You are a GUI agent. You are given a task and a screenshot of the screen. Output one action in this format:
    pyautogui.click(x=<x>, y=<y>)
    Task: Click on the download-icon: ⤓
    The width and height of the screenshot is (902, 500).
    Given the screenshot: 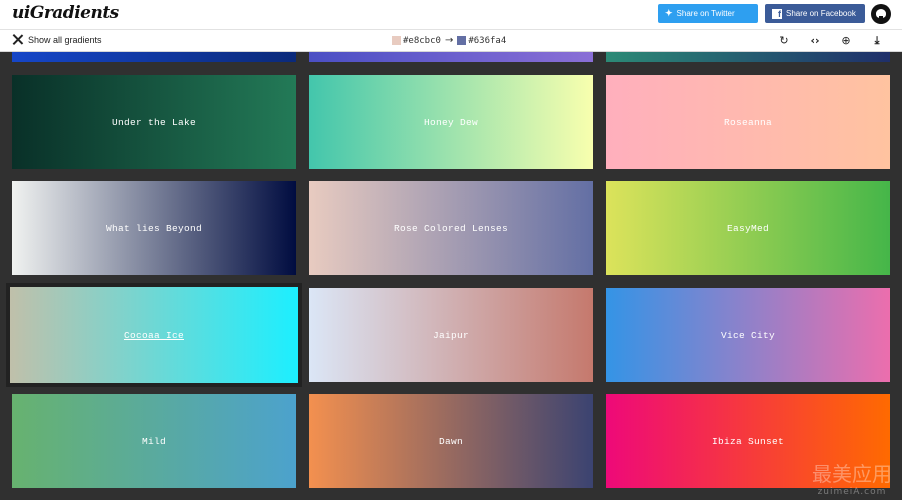 What is the action you would take?
    pyautogui.click(x=877, y=41)
    